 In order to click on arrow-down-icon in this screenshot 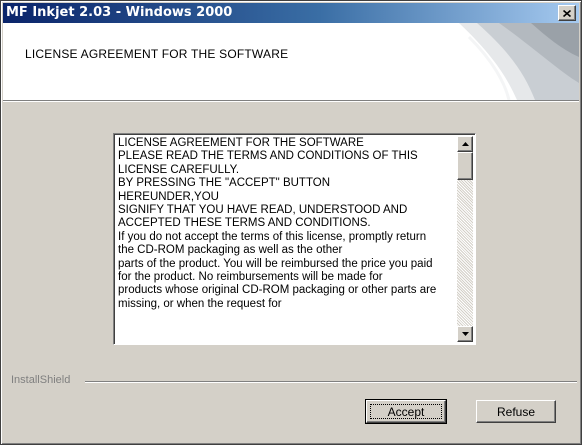, I will do `click(465, 334)`.